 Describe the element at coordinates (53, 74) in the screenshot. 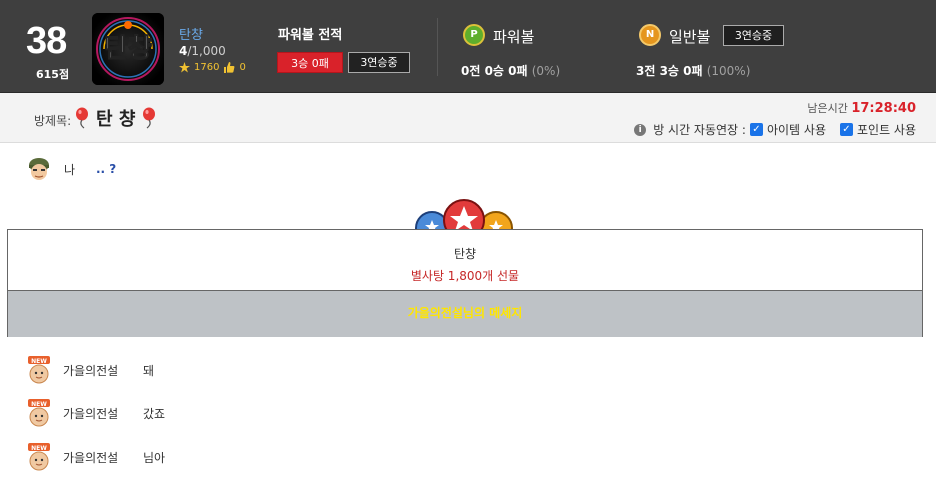

I see `level-points: 615점` at that location.